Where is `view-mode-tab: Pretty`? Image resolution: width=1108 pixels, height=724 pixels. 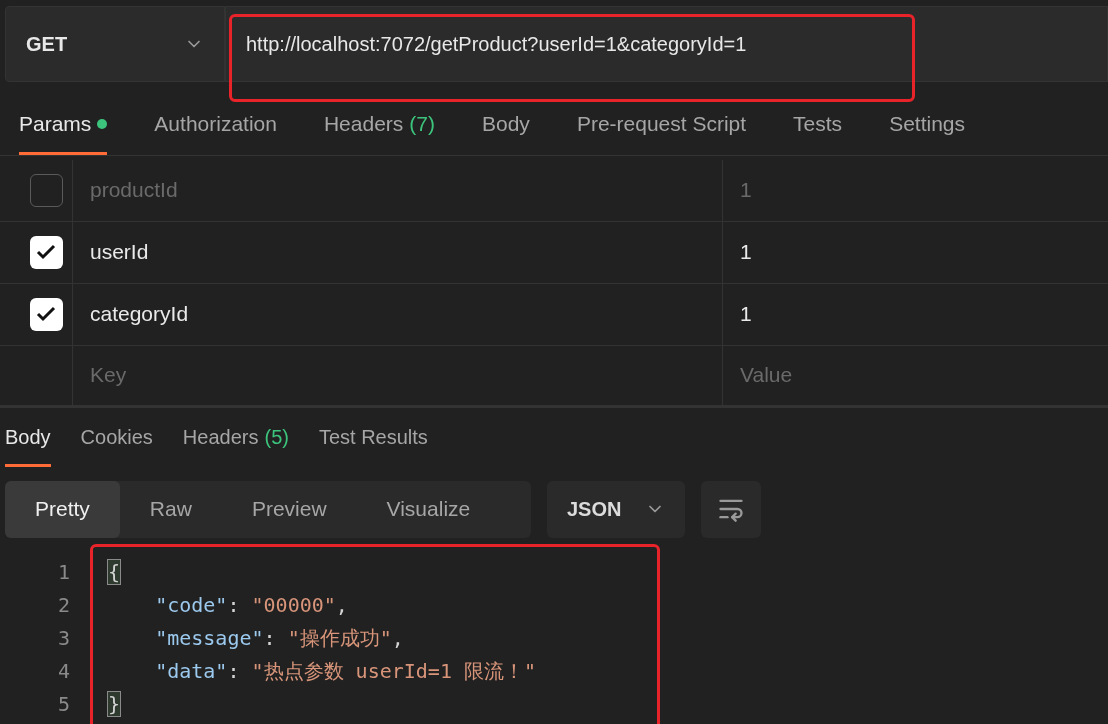 view-mode-tab: Pretty is located at coordinates (62, 509).